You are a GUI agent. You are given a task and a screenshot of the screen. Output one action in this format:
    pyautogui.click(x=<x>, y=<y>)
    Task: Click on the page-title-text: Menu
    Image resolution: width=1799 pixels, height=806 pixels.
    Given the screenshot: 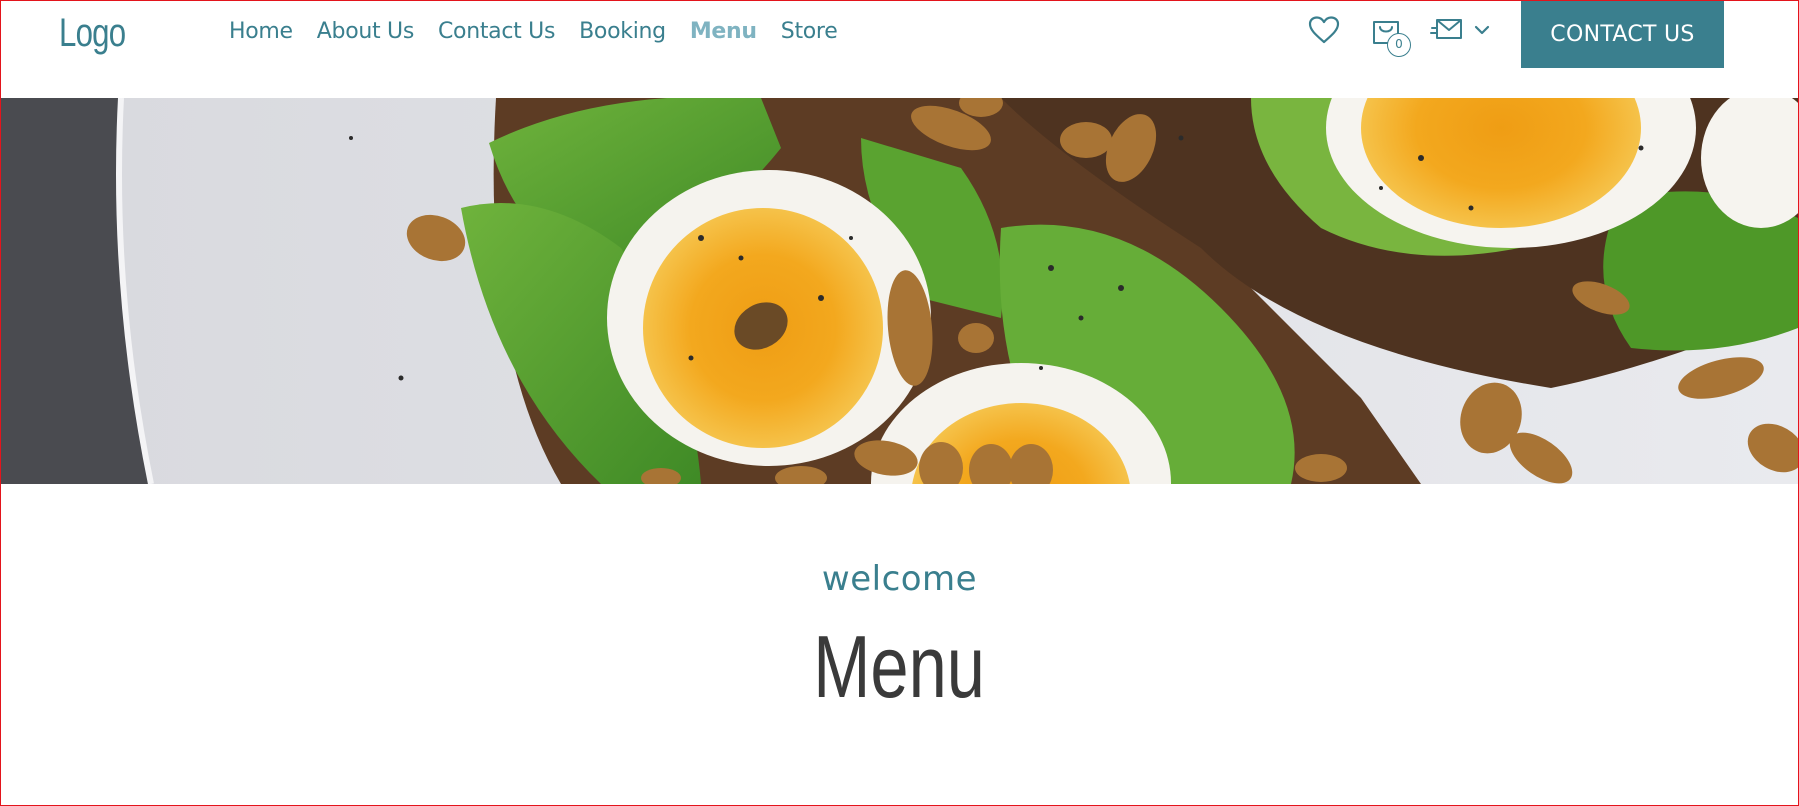 What is the action you would take?
    pyautogui.click(x=899, y=666)
    